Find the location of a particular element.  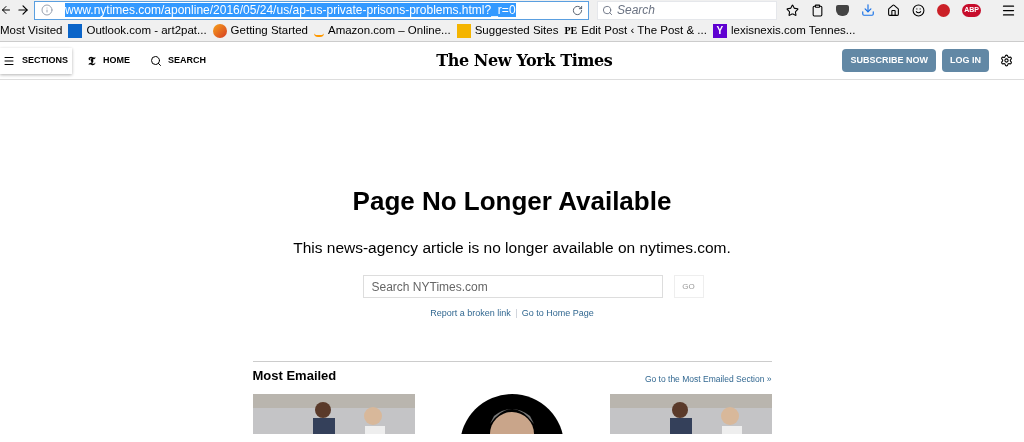

download-icon is located at coordinates (868, 10).